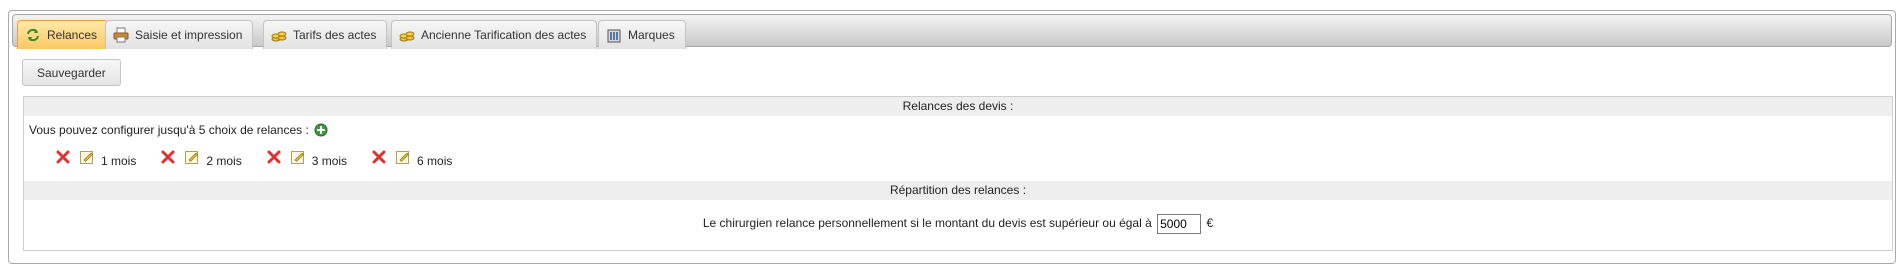  What do you see at coordinates (307, 158) in the screenshot?
I see `relance-item: 3 mois` at bounding box center [307, 158].